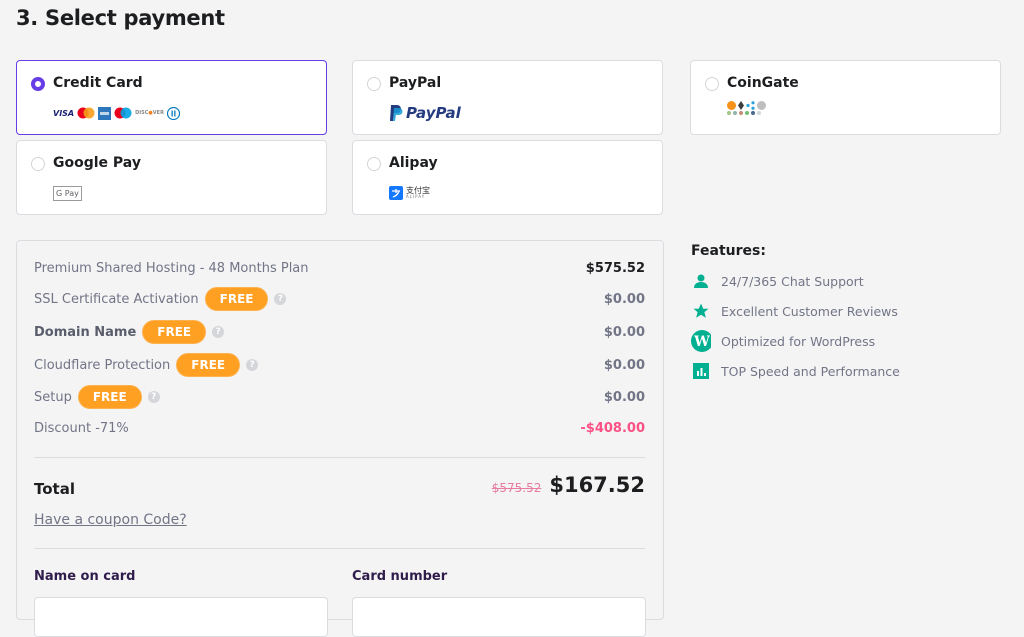 The height and width of the screenshot is (637, 1024). Describe the element at coordinates (701, 281) in the screenshot. I see `user-icon` at that location.